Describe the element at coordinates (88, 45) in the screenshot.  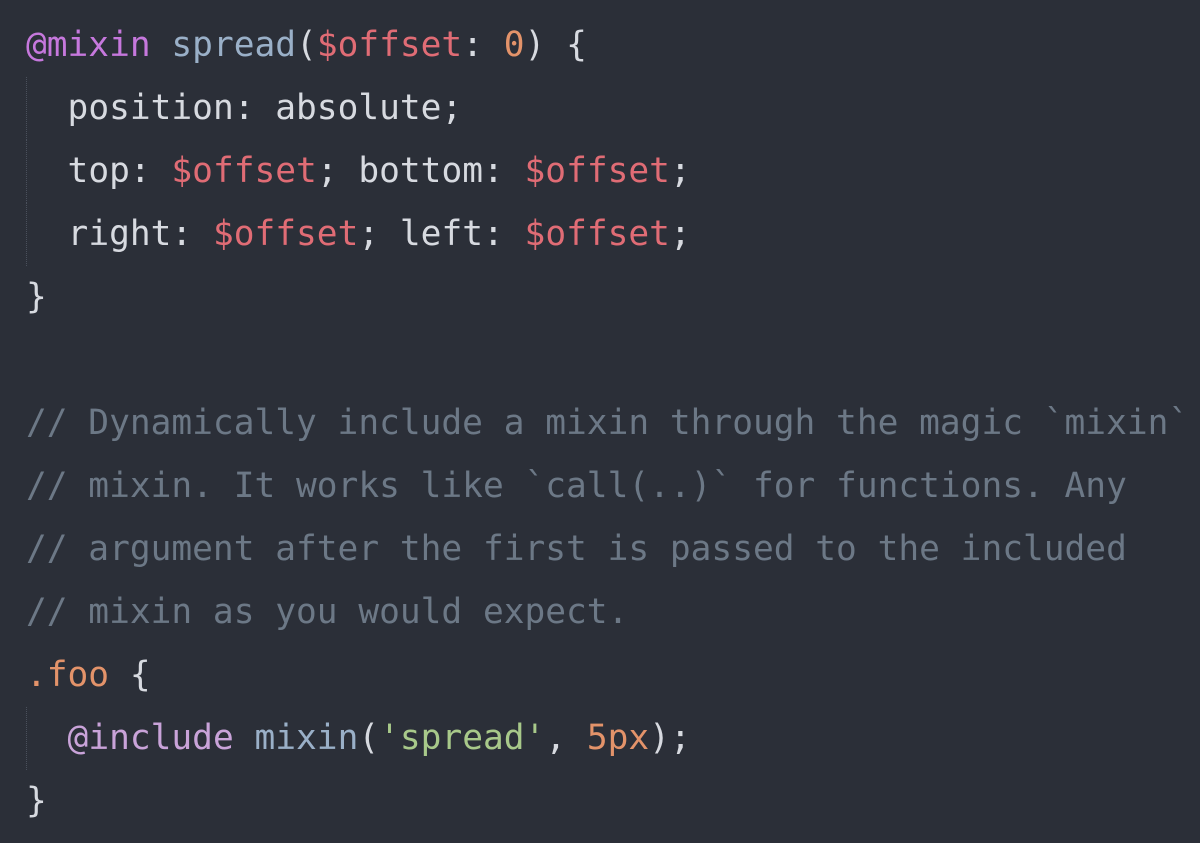
I see `code-token: @mixin` at that location.